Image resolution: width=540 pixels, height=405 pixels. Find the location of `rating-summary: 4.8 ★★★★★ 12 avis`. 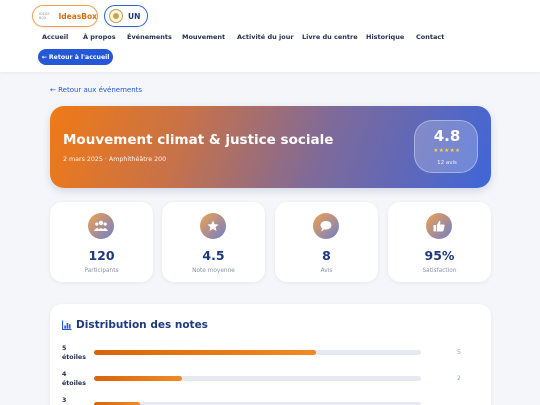

rating-summary: 4.8 ★★★★★ 12 avis is located at coordinates (446, 146).